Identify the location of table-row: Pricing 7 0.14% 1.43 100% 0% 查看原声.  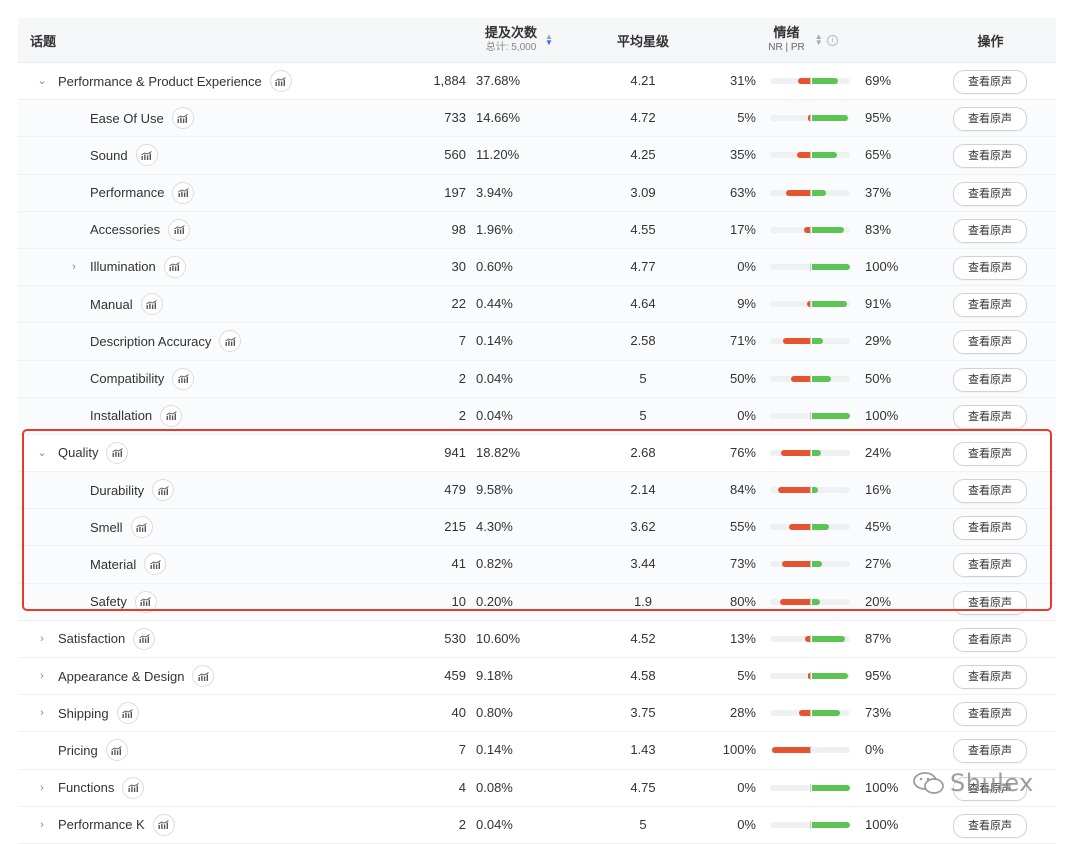
(537, 751).